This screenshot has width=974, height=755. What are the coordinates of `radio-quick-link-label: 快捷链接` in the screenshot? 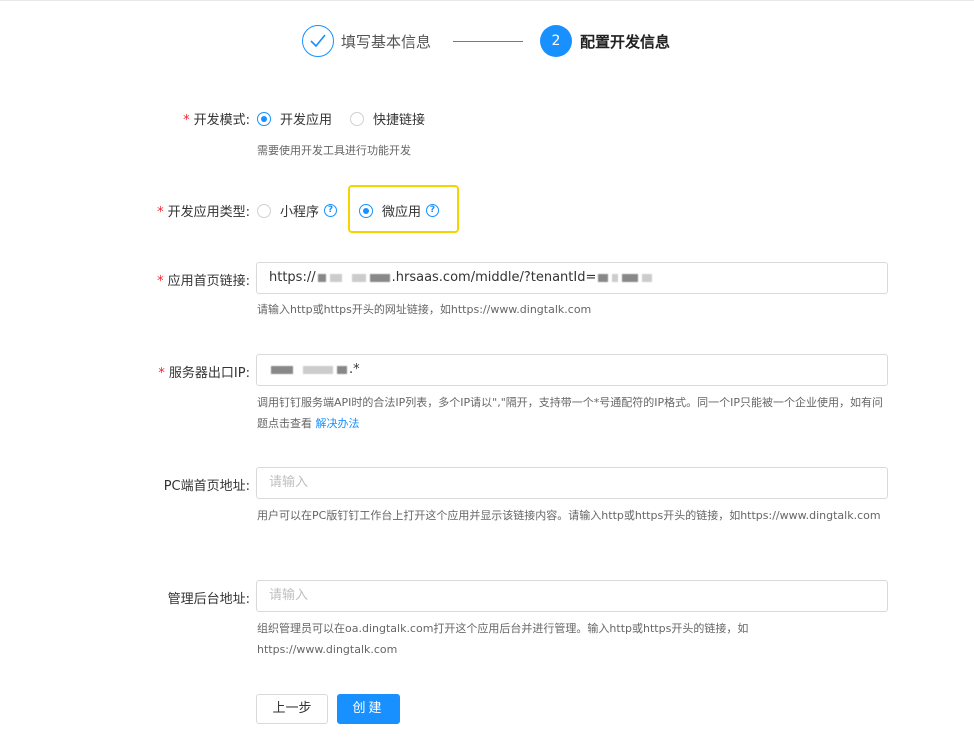 It's located at (399, 120).